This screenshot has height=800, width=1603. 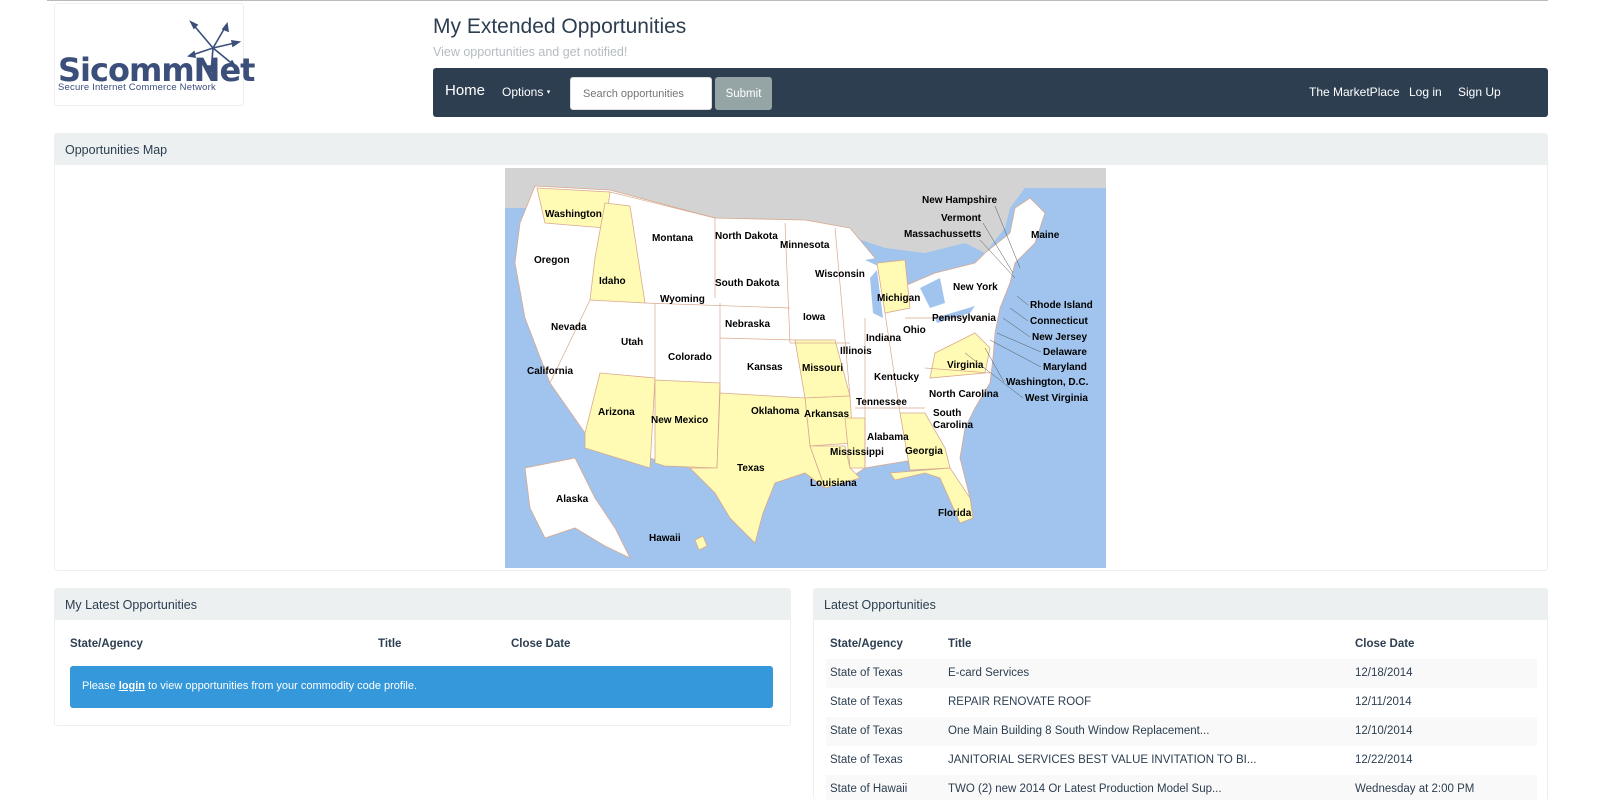 I want to click on alert-login-link: login, so click(x=132, y=686).